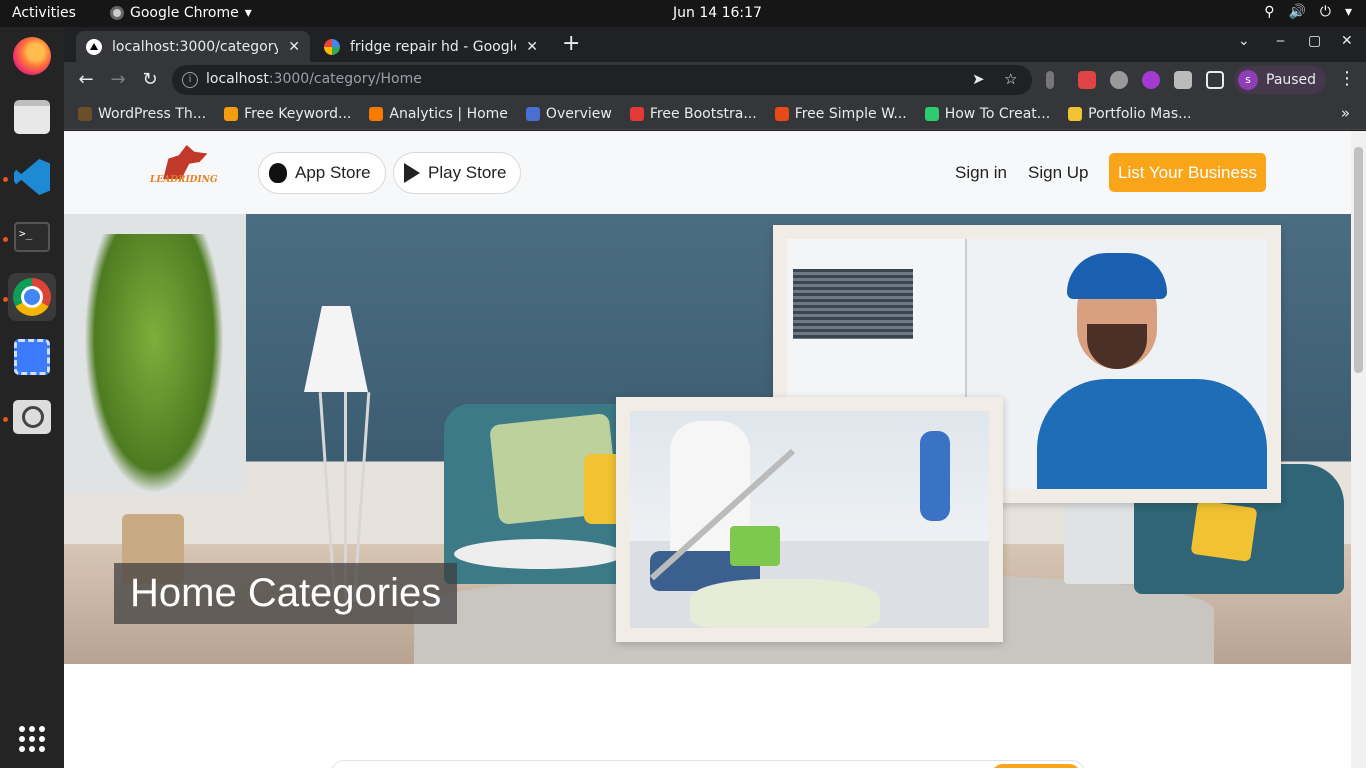 Image resolution: width=1366 pixels, height=768 pixels. What do you see at coordinates (853, 304) in the screenshot?
I see `ac-grille` at bounding box center [853, 304].